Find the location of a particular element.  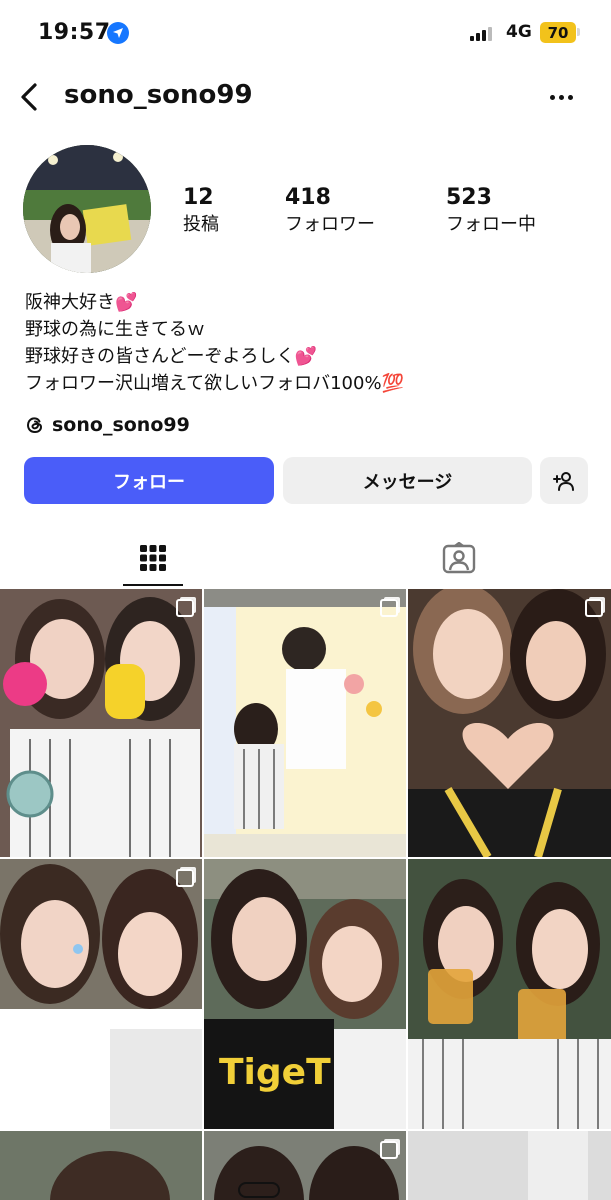

more-horizontal-icon is located at coordinates (552, 97).